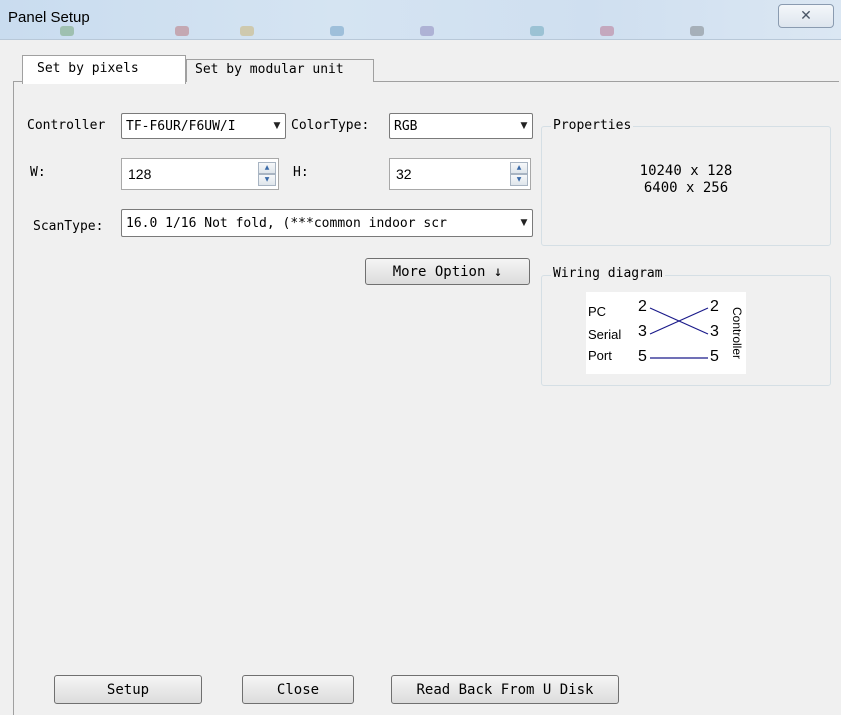 The width and height of the screenshot is (841, 715). What do you see at coordinates (301, 172) in the screenshot?
I see `height-label: H:` at bounding box center [301, 172].